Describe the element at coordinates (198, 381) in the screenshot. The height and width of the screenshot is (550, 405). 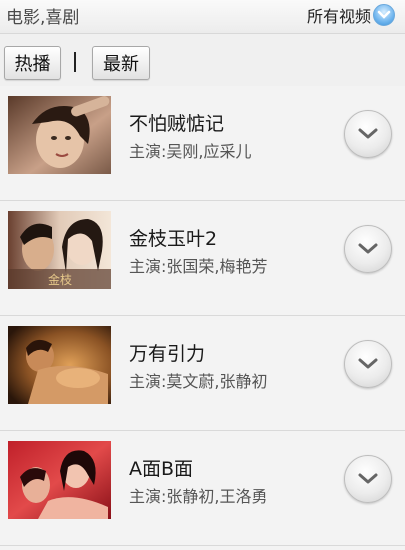
I see `video-actors: 主演:莫文蔚,张静初` at that location.